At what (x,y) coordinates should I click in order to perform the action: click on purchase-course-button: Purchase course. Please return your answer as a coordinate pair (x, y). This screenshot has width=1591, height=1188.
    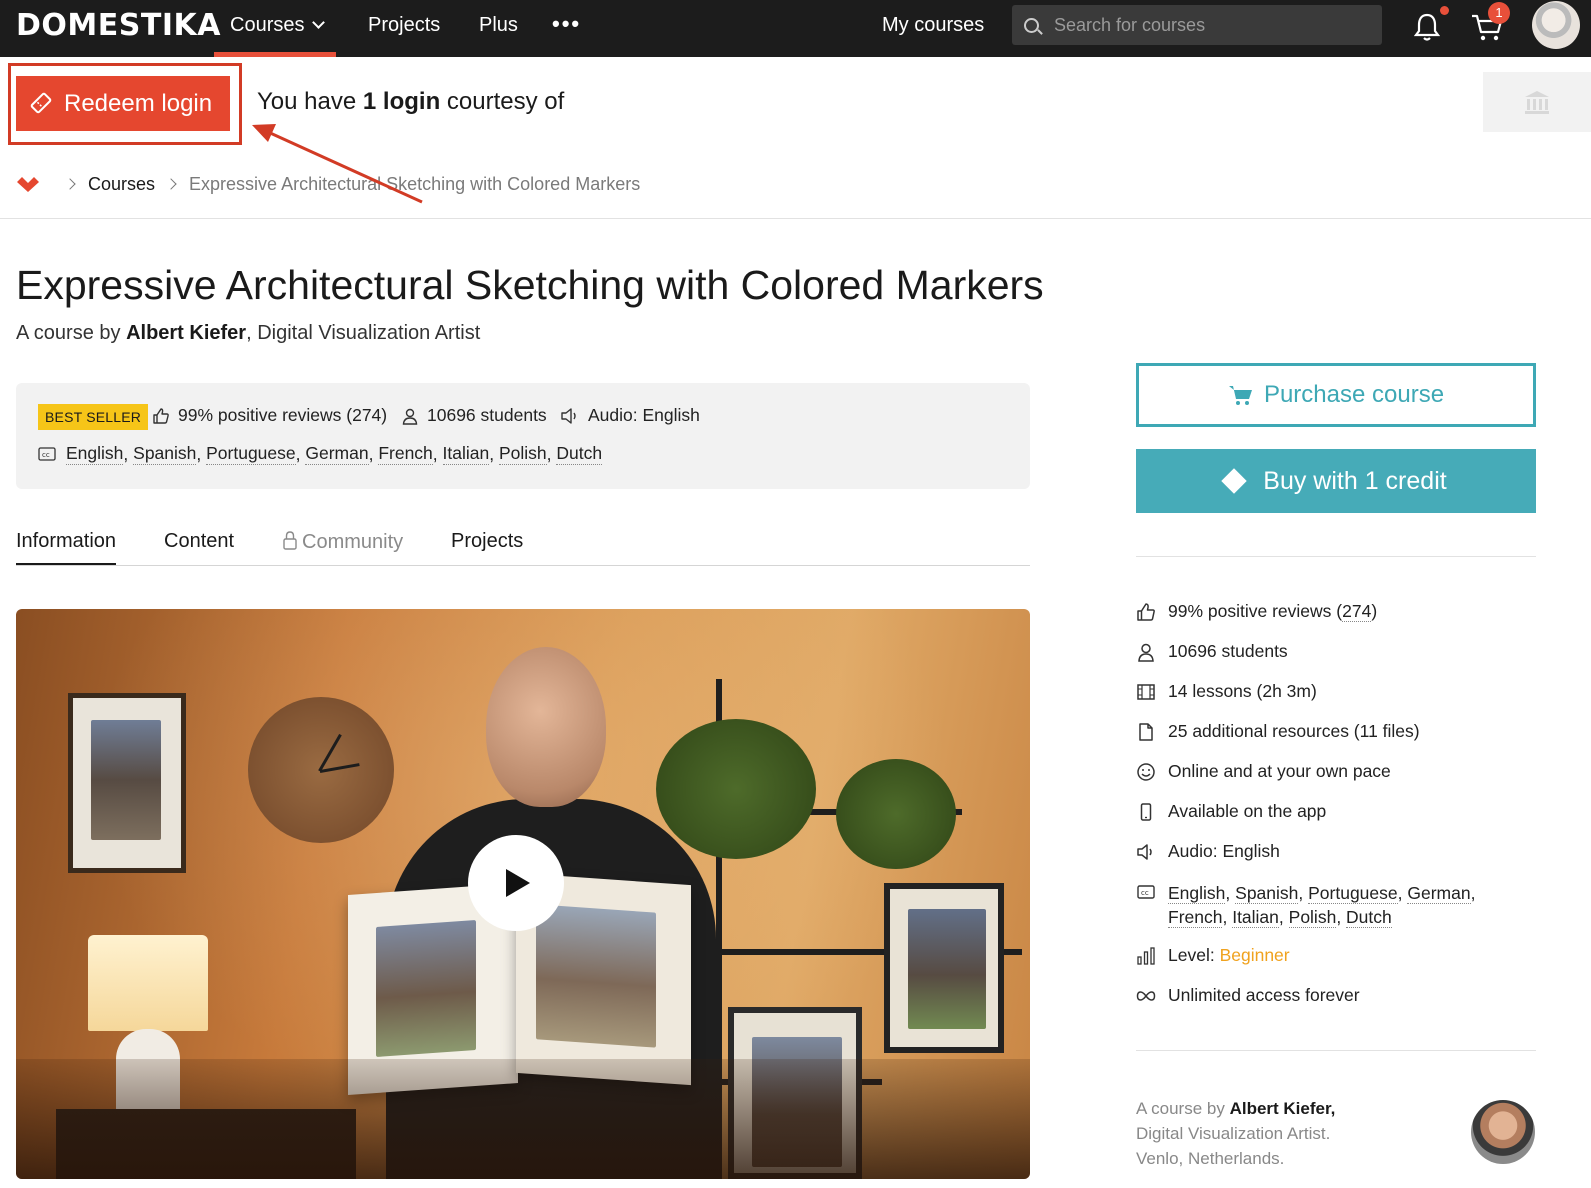
    Looking at the image, I should click on (1336, 395).